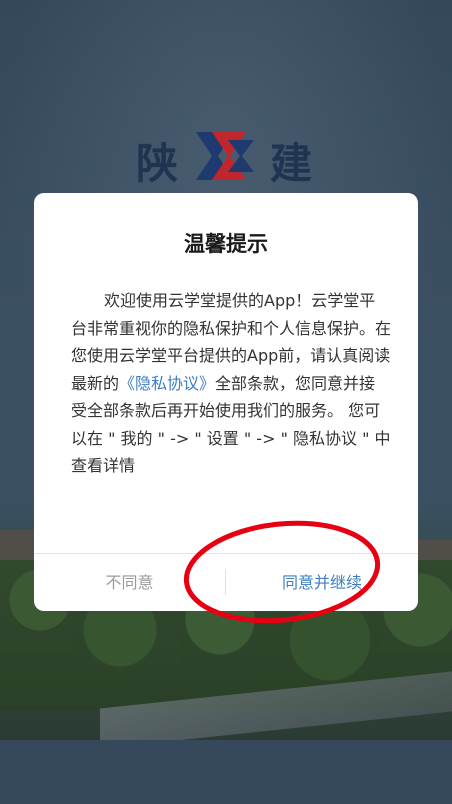  Describe the element at coordinates (291, 163) in the screenshot. I see `logo-right-char: 建` at that location.